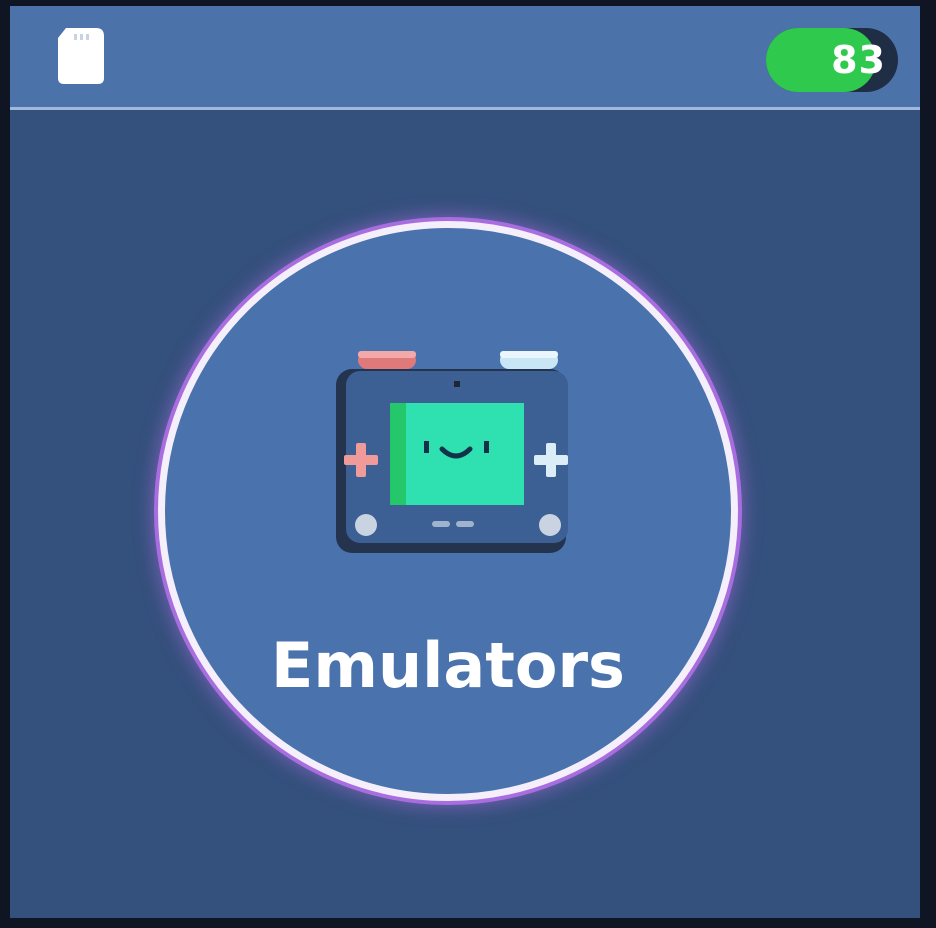 The image size is (936, 928). Describe the element at coordinates (465, 58) in the screenshot. I see `status-bar: 83` at that location.